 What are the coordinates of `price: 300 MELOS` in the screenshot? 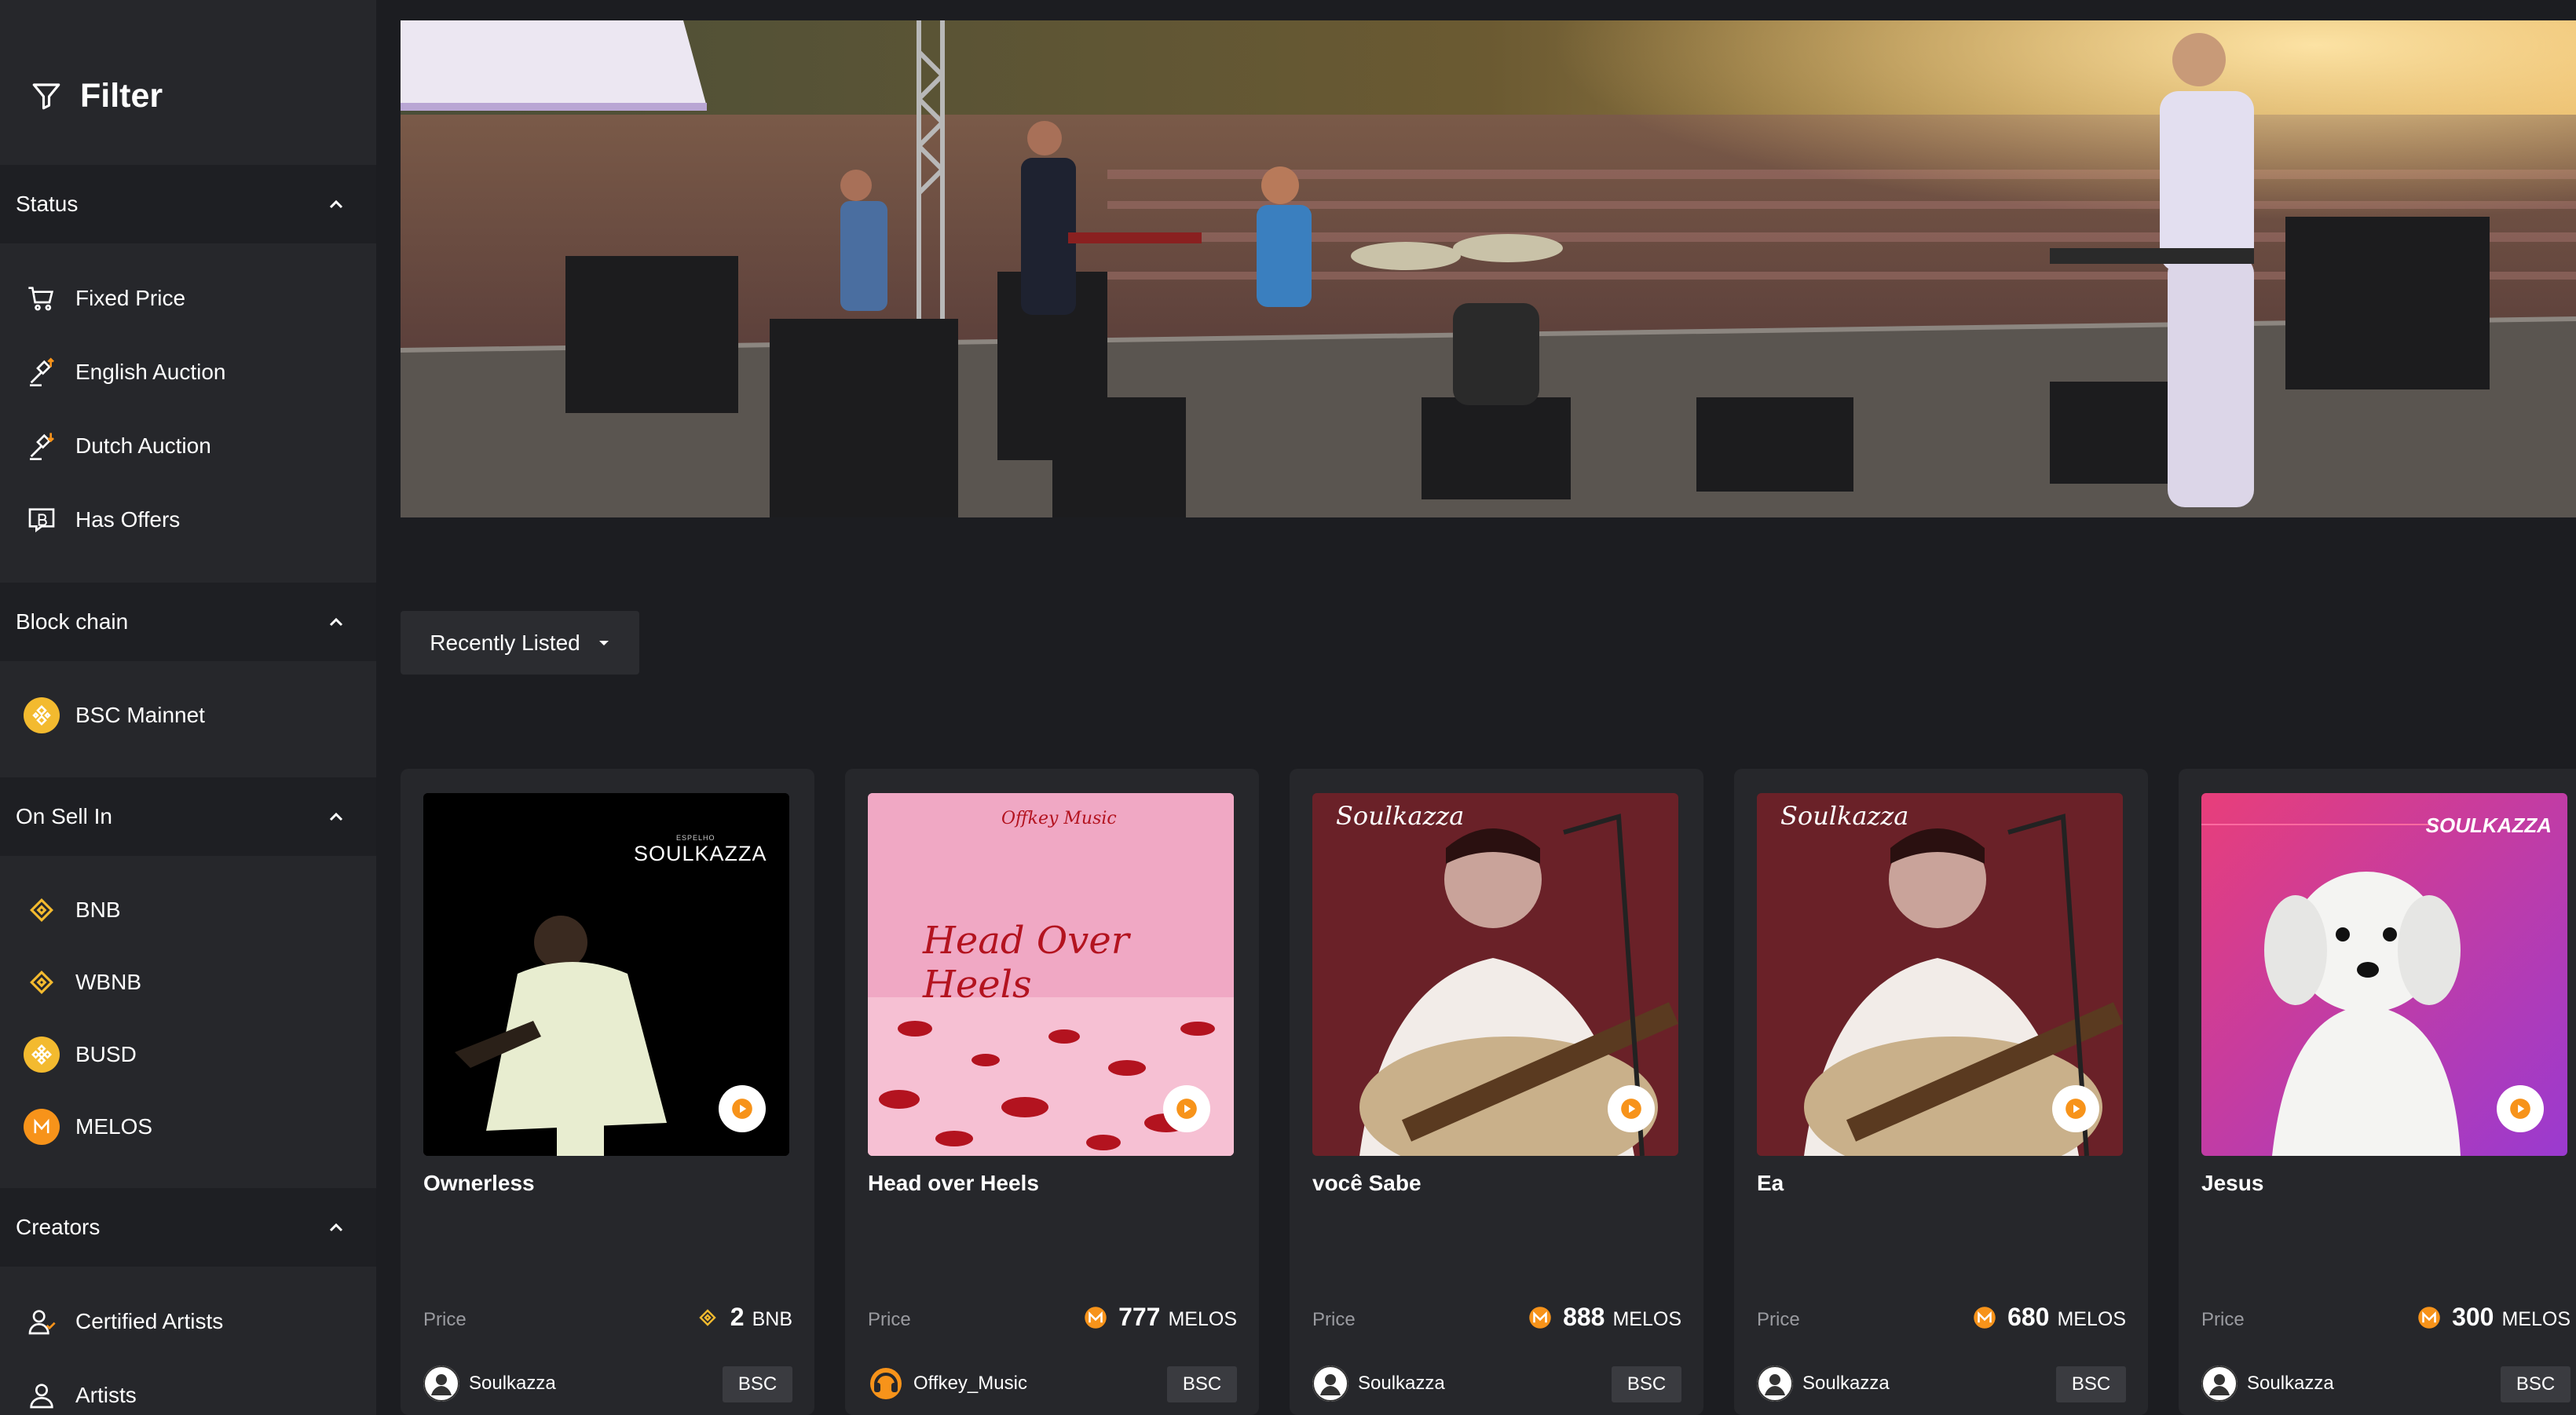 It's located at (2494, 1317).